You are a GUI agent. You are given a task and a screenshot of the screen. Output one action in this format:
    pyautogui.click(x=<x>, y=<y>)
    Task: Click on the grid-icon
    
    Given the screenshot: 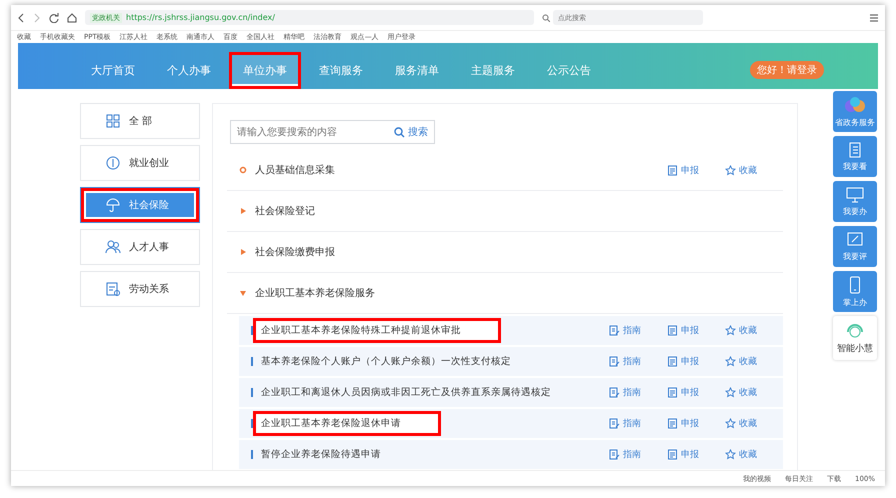 What is the action you would take?
    pyautogui.click(x=113, y=121)
    